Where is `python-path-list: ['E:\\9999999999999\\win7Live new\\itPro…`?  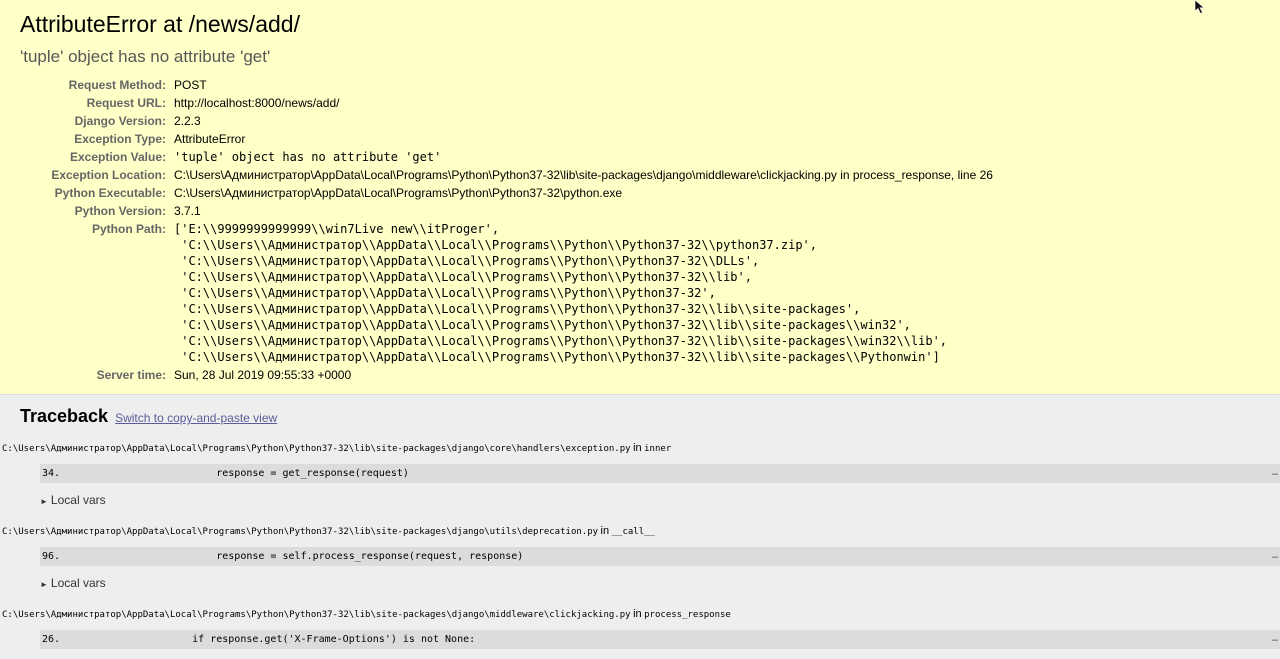
python-path-list: ['E:\\9999999999999\\win7Live new\\itPro… is located at coordinates (561, 293).